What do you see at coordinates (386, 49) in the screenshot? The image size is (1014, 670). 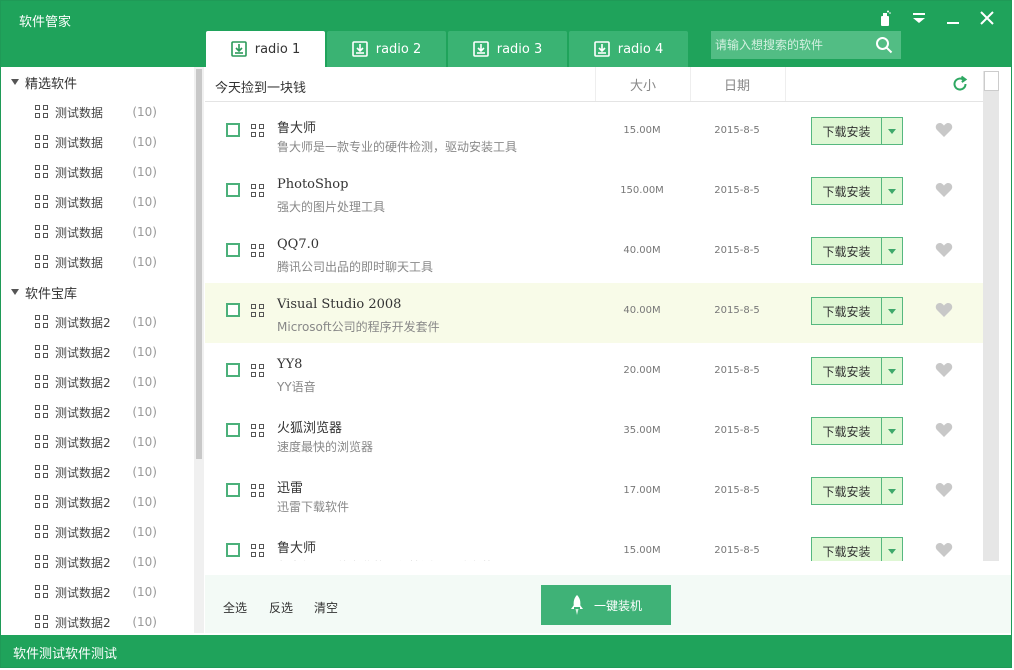 I see `tab-radio-2: radio 2` at bounding box center [386, 49].